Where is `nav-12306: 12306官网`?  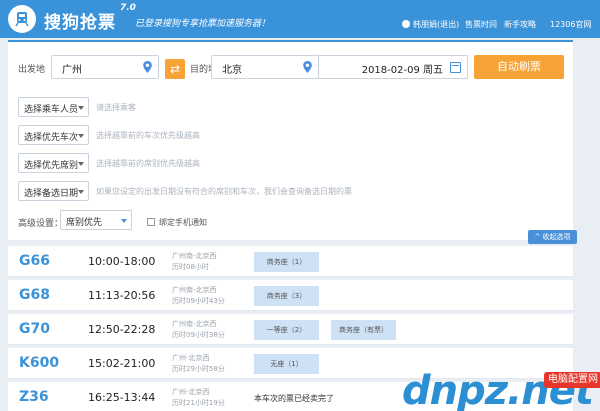 nav-12306: 12306官网 is located at coordinates (570, 24).